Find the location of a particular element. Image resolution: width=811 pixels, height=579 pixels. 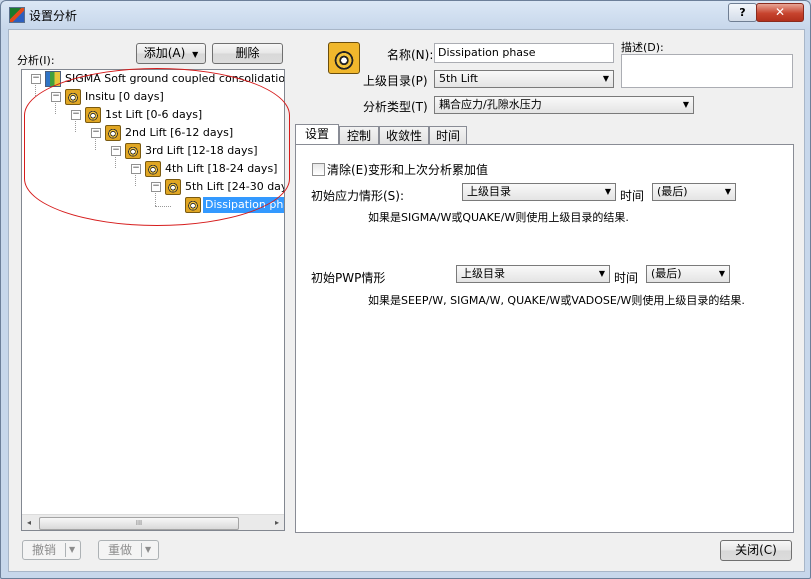

clear-checkbox-label: 清除(E)变形和上次分析累加值 is located at coordinates (407, 169).